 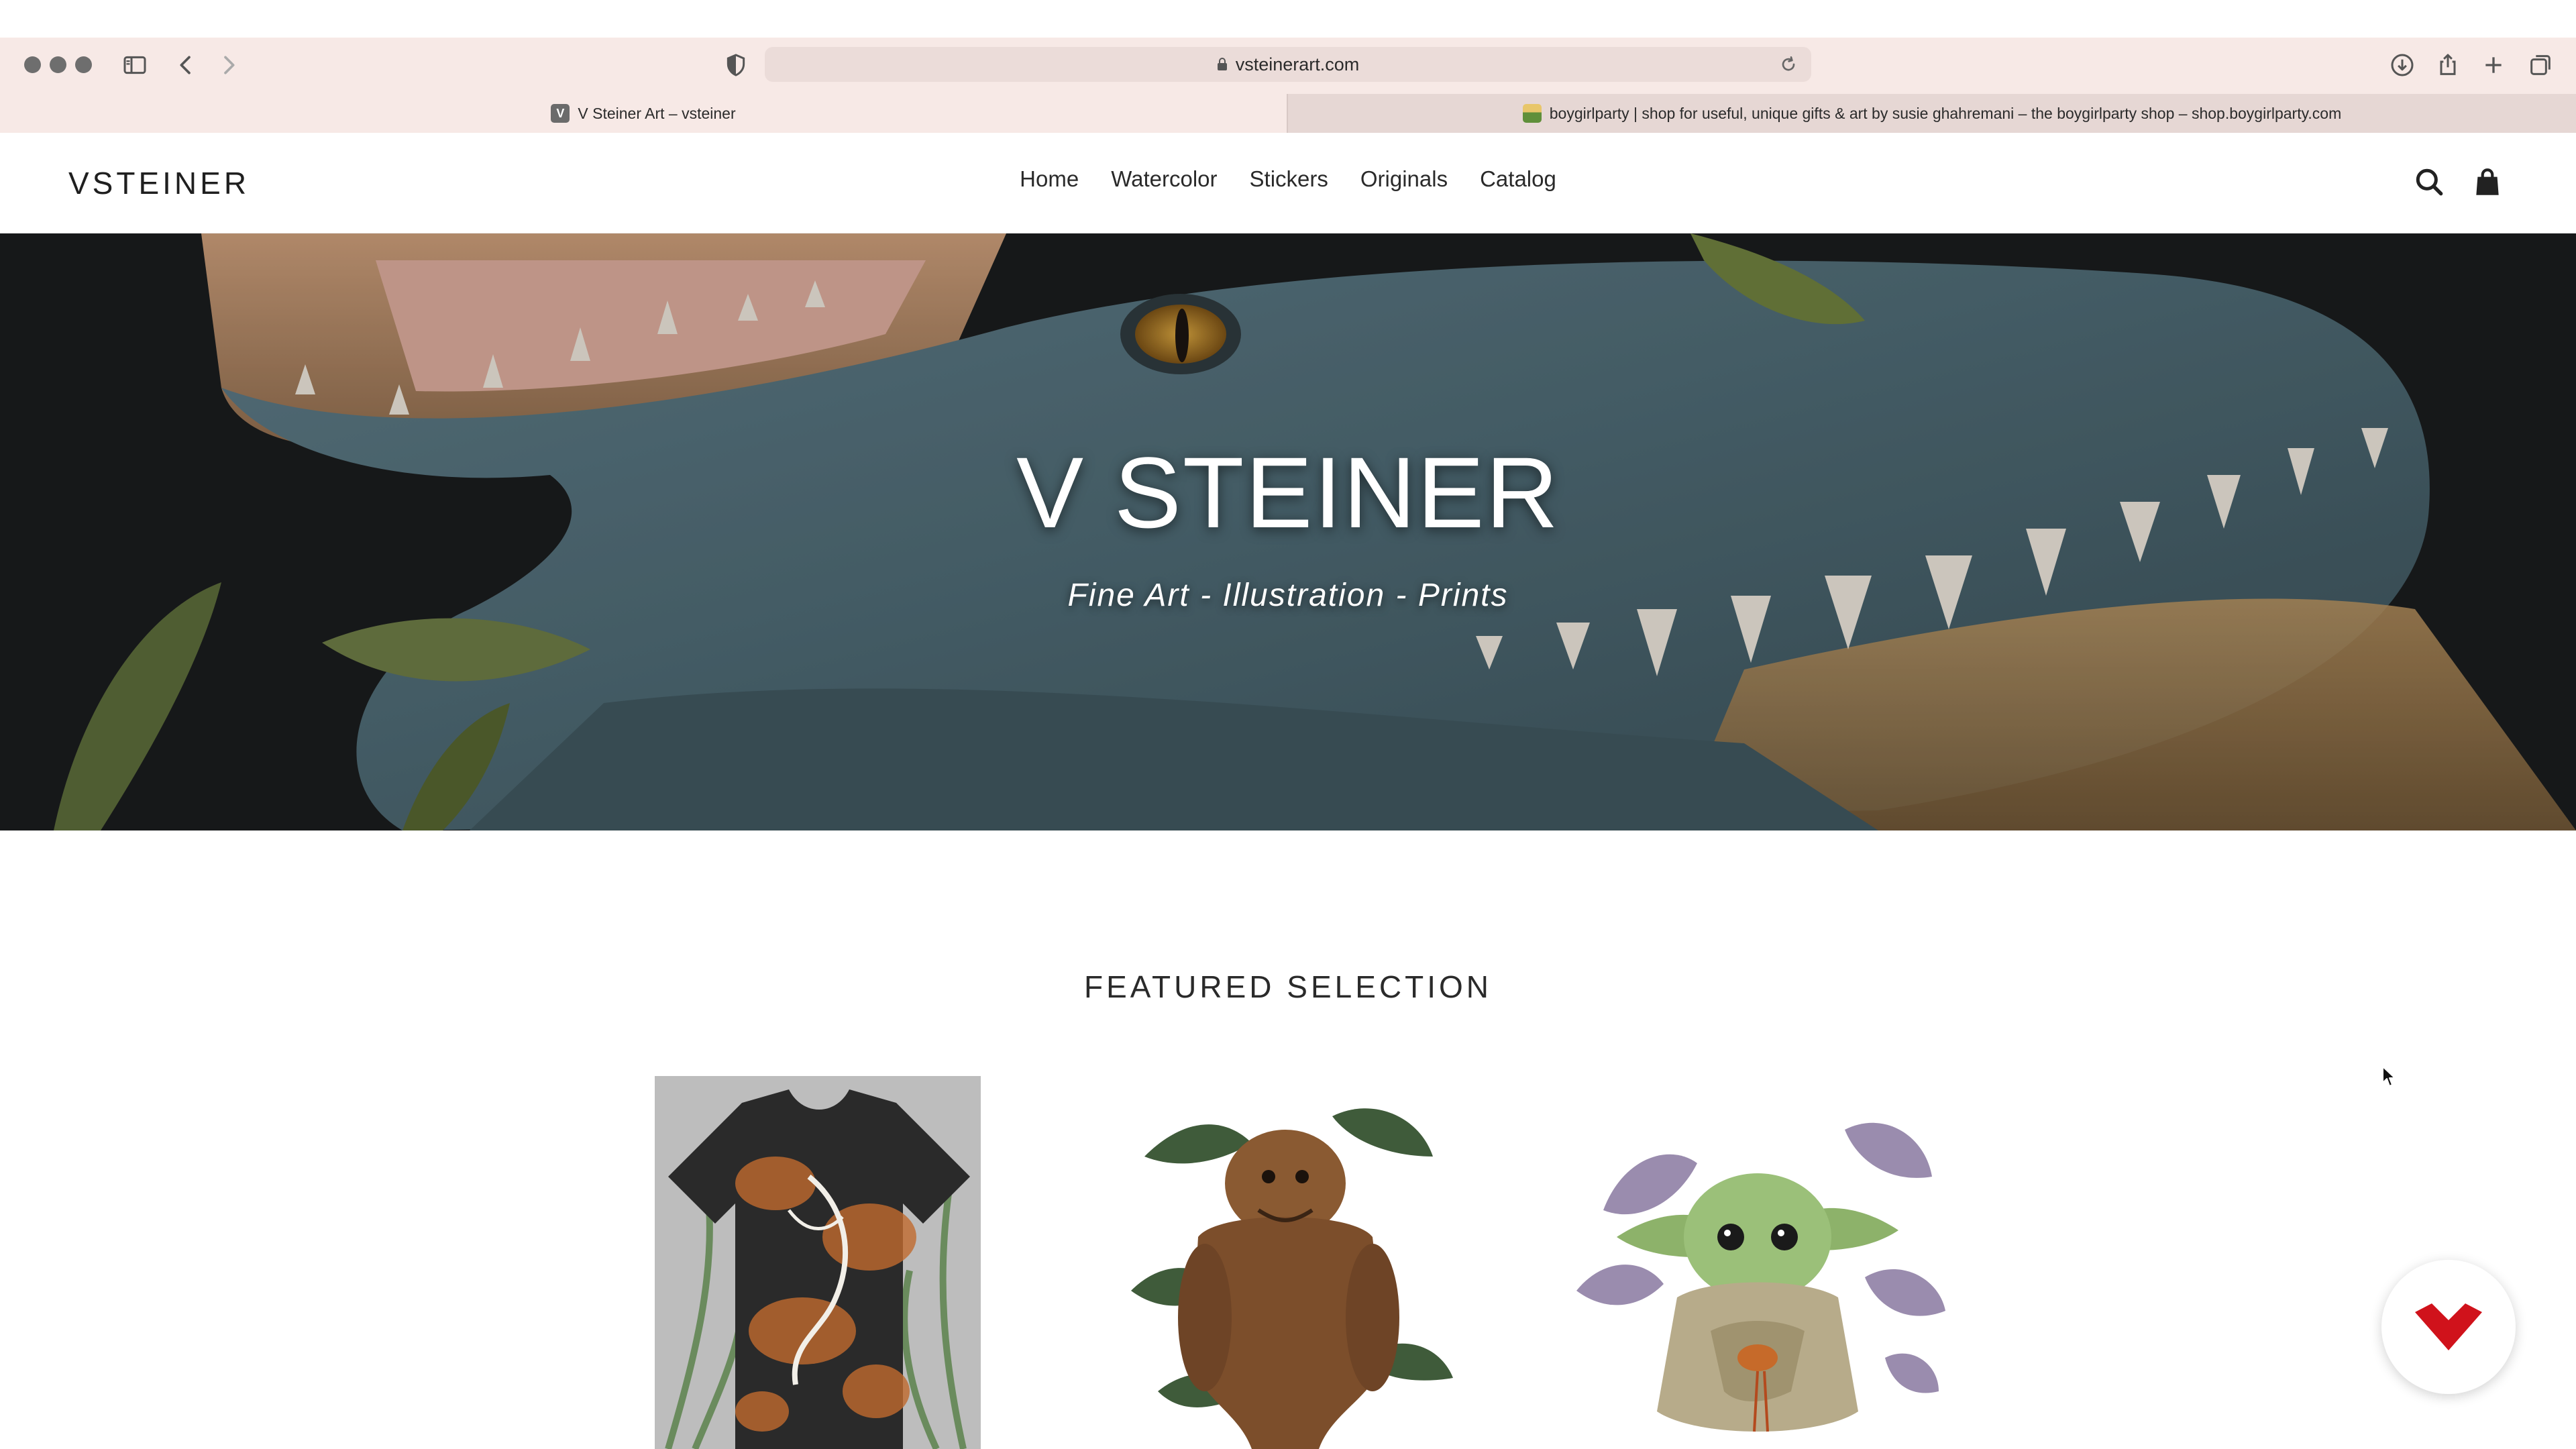 I want to click on forward-icon, so click(x=228, y=65).